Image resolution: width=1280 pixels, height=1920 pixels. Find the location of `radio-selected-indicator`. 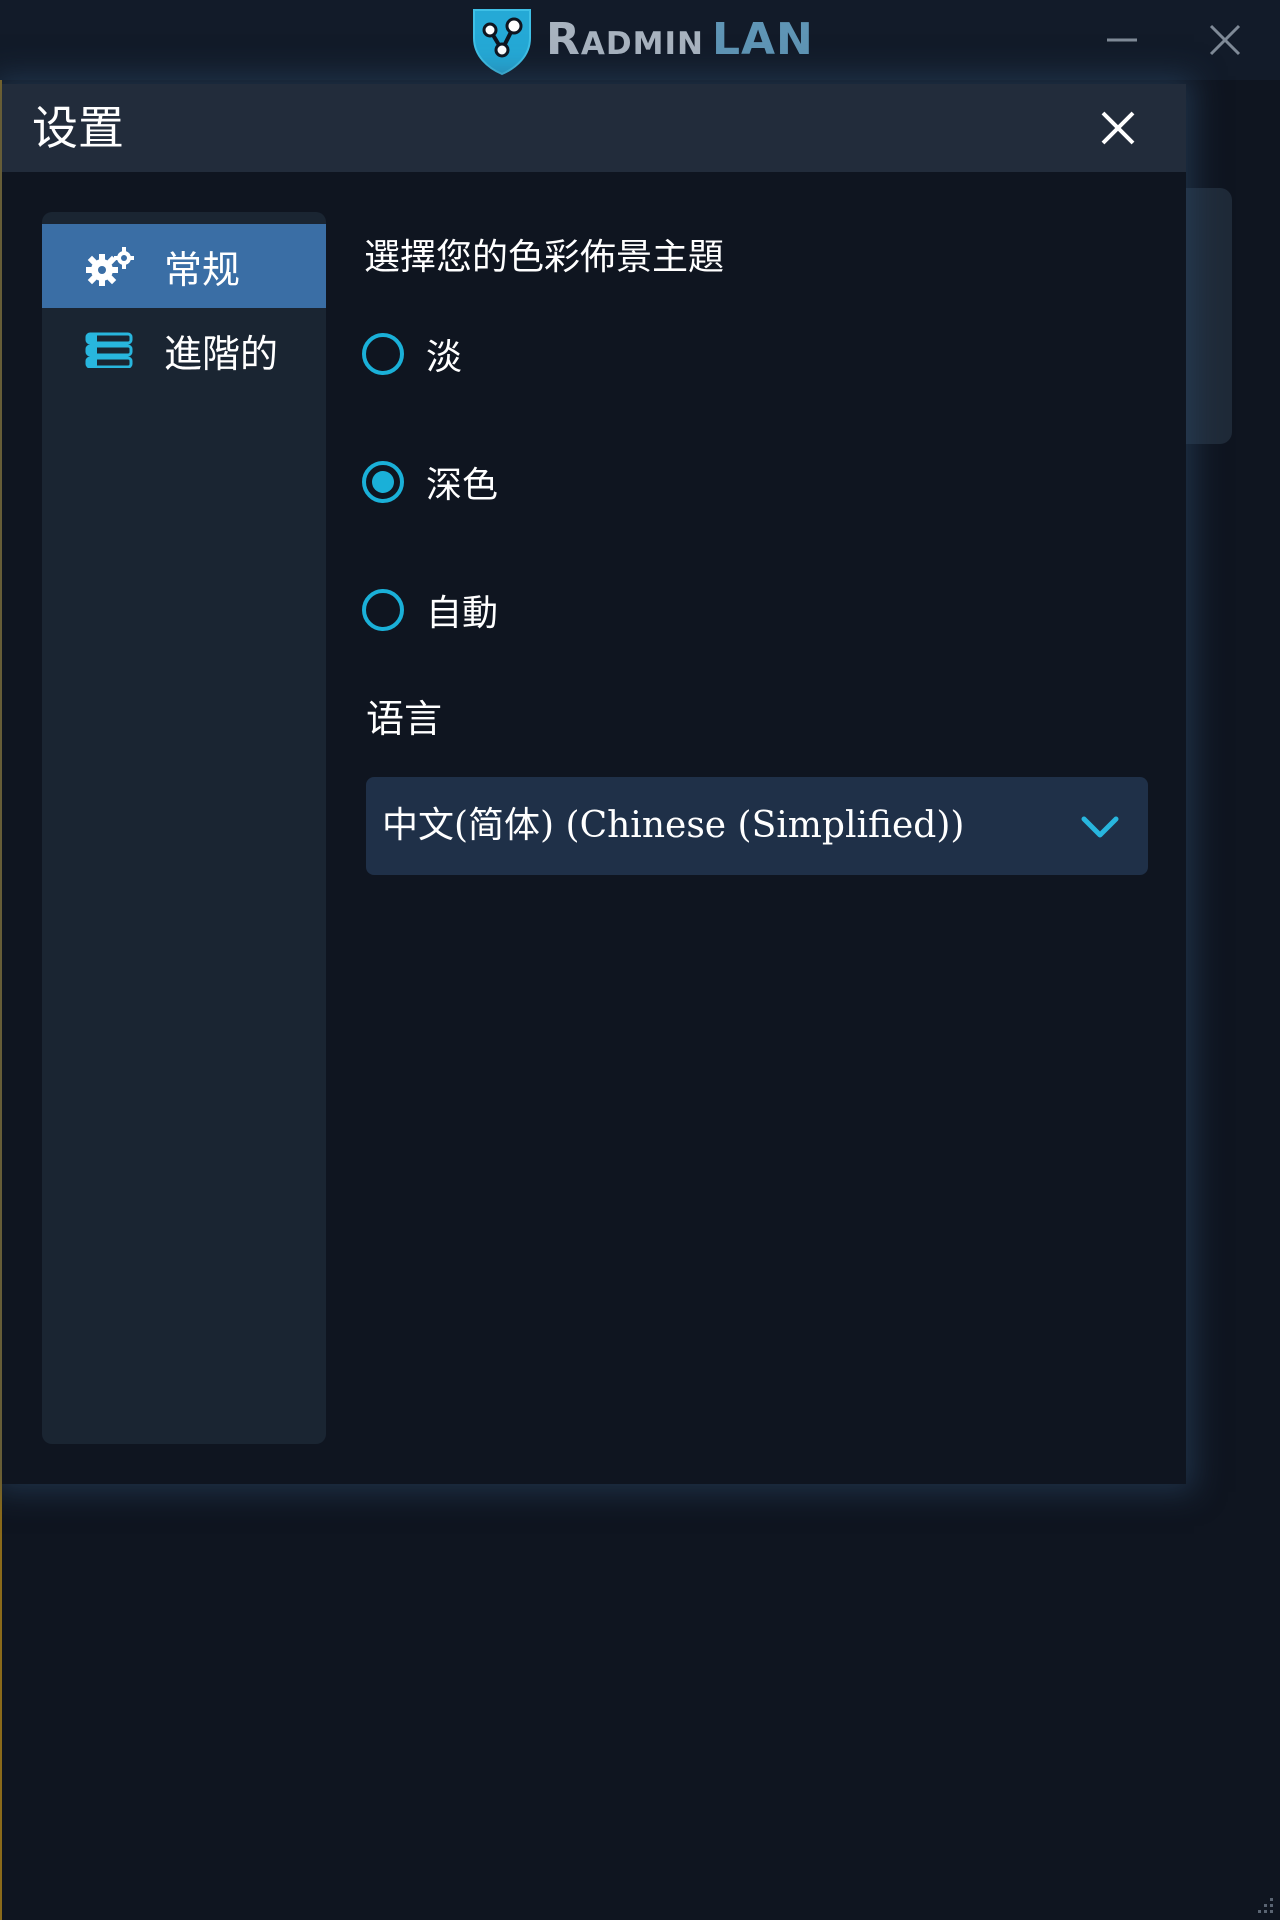

radio-selected-indicator is located at coordinates (383, 482).